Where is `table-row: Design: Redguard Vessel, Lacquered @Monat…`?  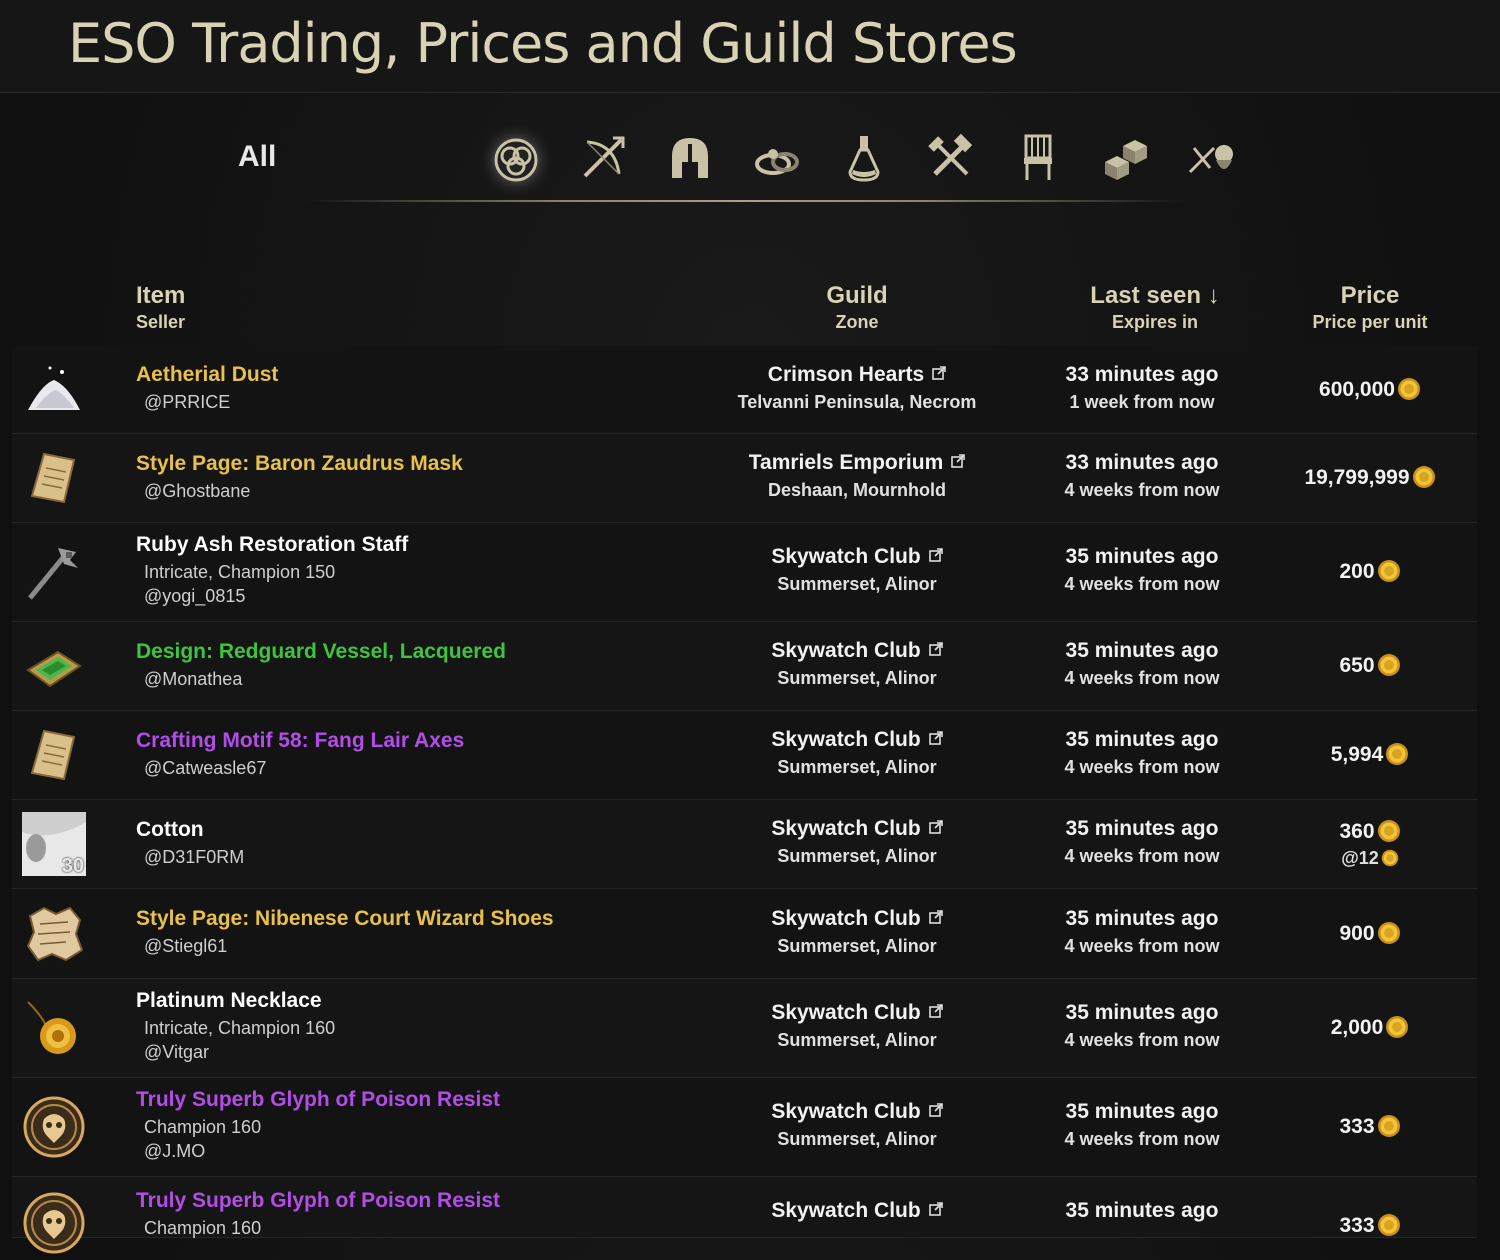 table-row: Design: Redguard Vessel, Lacquered @Monat… is located at coordinates (744, 666).